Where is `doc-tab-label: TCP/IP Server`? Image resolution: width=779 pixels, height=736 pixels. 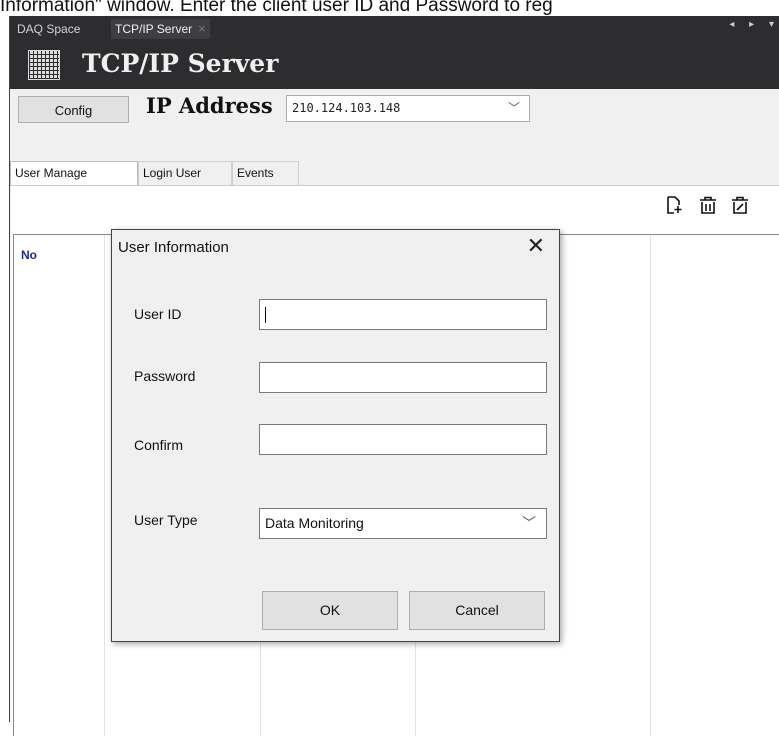
doc-tab-label: TCP/IP Server is located at coordinates (154, 29).